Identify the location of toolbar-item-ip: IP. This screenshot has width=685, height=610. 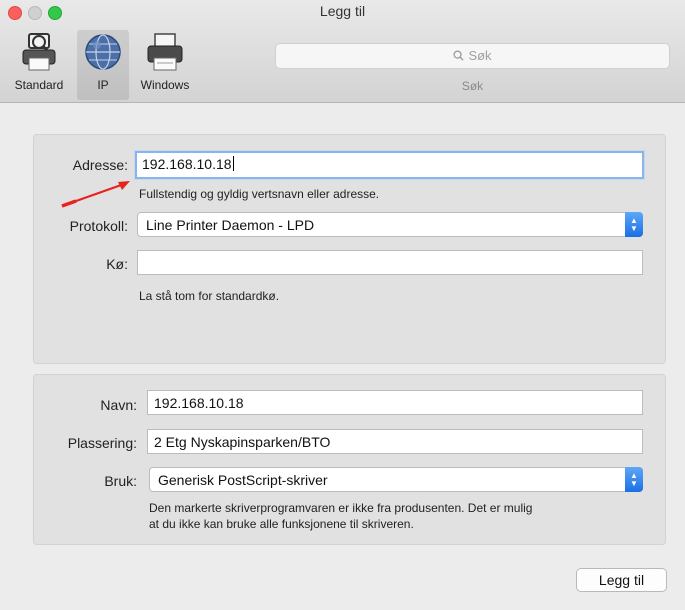
(103, 65).